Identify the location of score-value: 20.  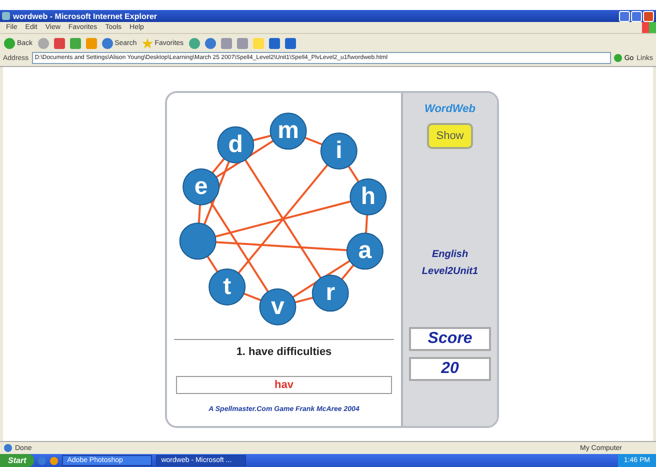
(450, 369).